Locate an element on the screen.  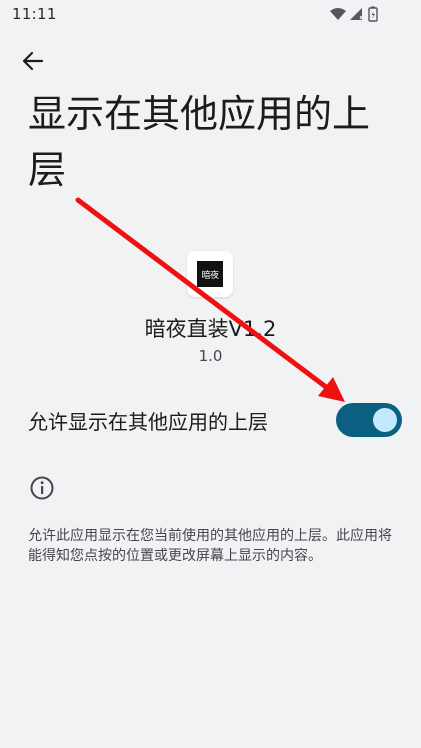
page-title: 显示在其他应用的上层 is located at coordinates (199, 142).